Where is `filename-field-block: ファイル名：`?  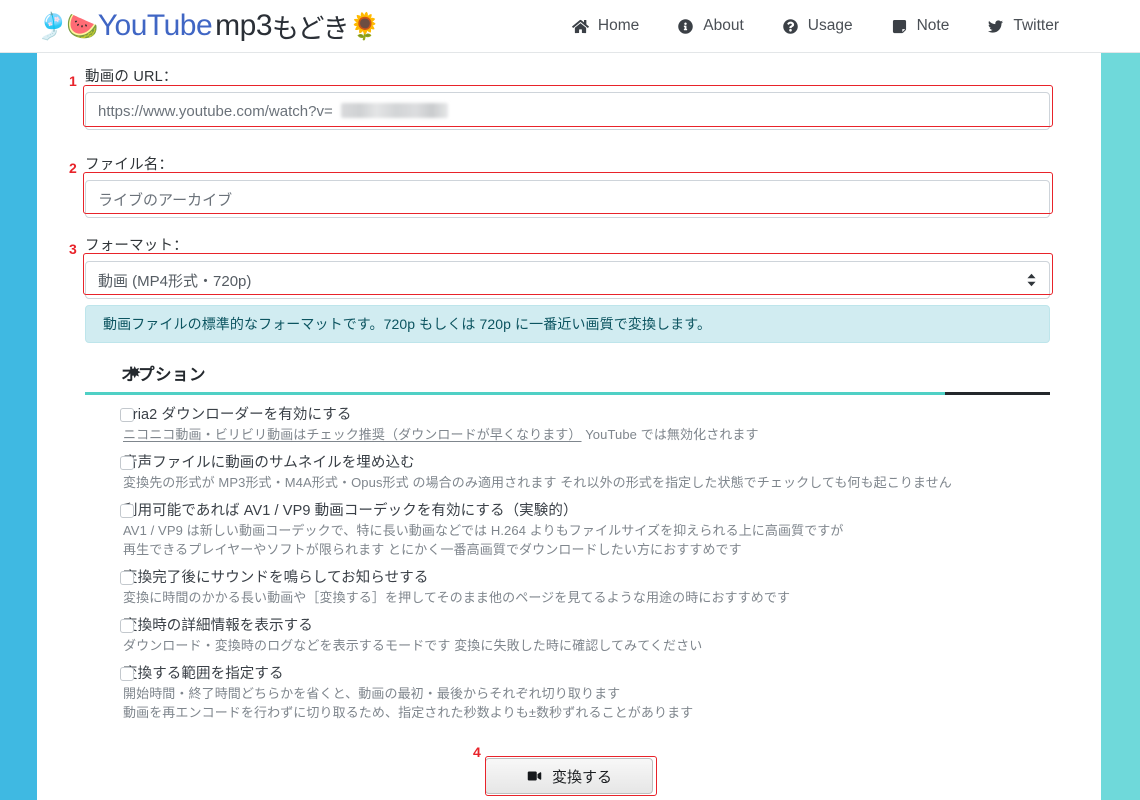
filename-field-block: ファイル名： is located at coordinates (567, 185).